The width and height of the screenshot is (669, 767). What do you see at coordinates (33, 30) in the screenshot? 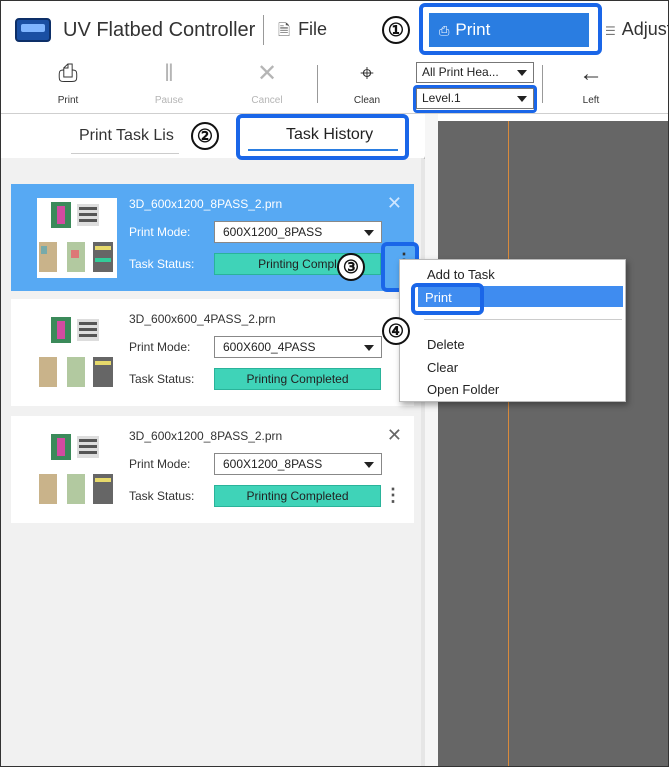
I see `app-logo-icon` at bounding box center [33, 30].